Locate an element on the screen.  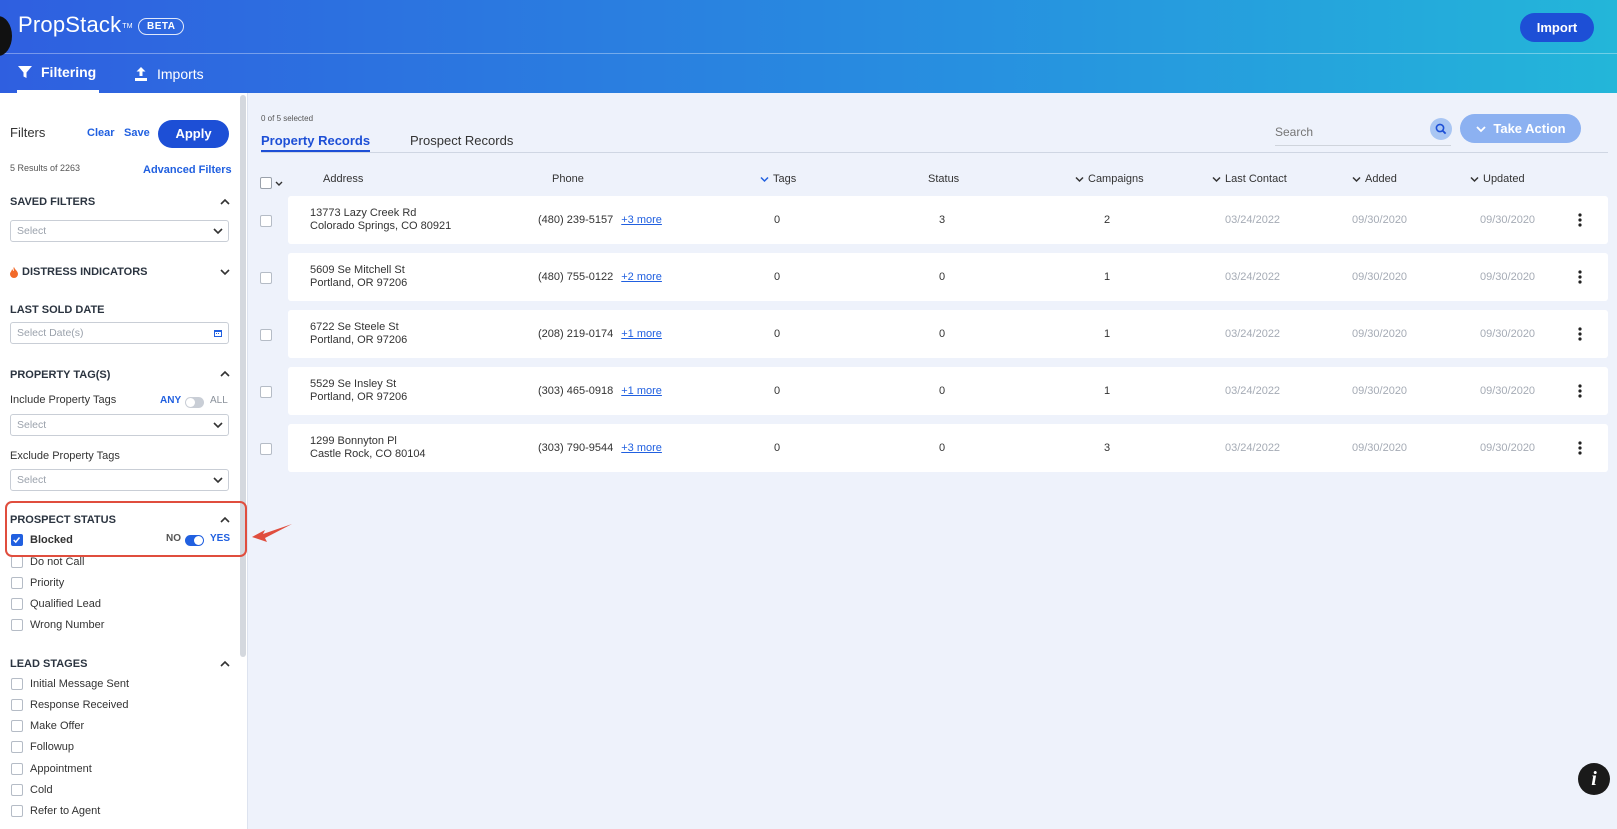
highlight-annotation-box is located at coordinates (126, 529).